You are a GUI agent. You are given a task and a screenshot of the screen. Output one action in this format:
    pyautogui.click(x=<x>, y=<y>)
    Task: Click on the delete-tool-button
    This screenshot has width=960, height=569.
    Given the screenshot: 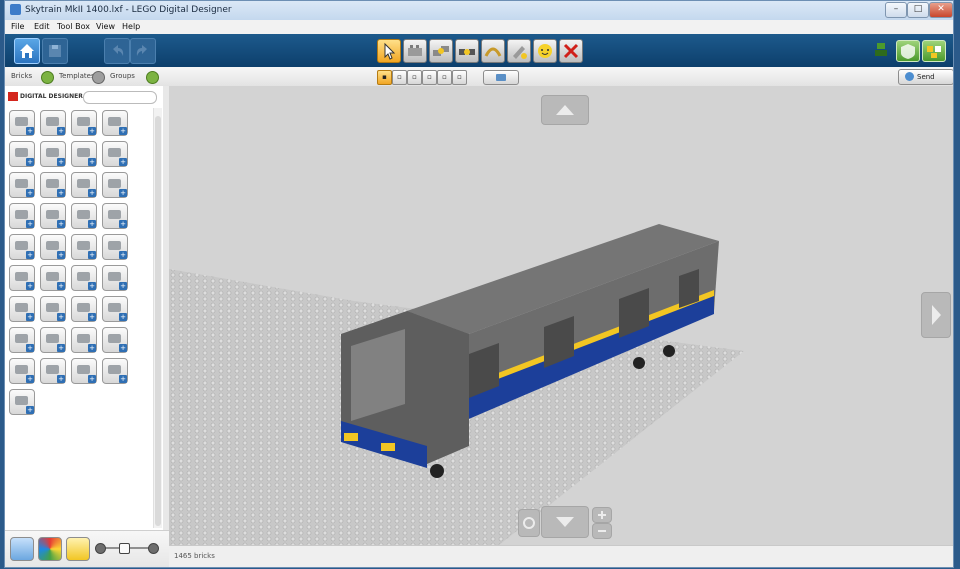 What is the action you would take?
    pyautogui.click(x=571, y=51)
    